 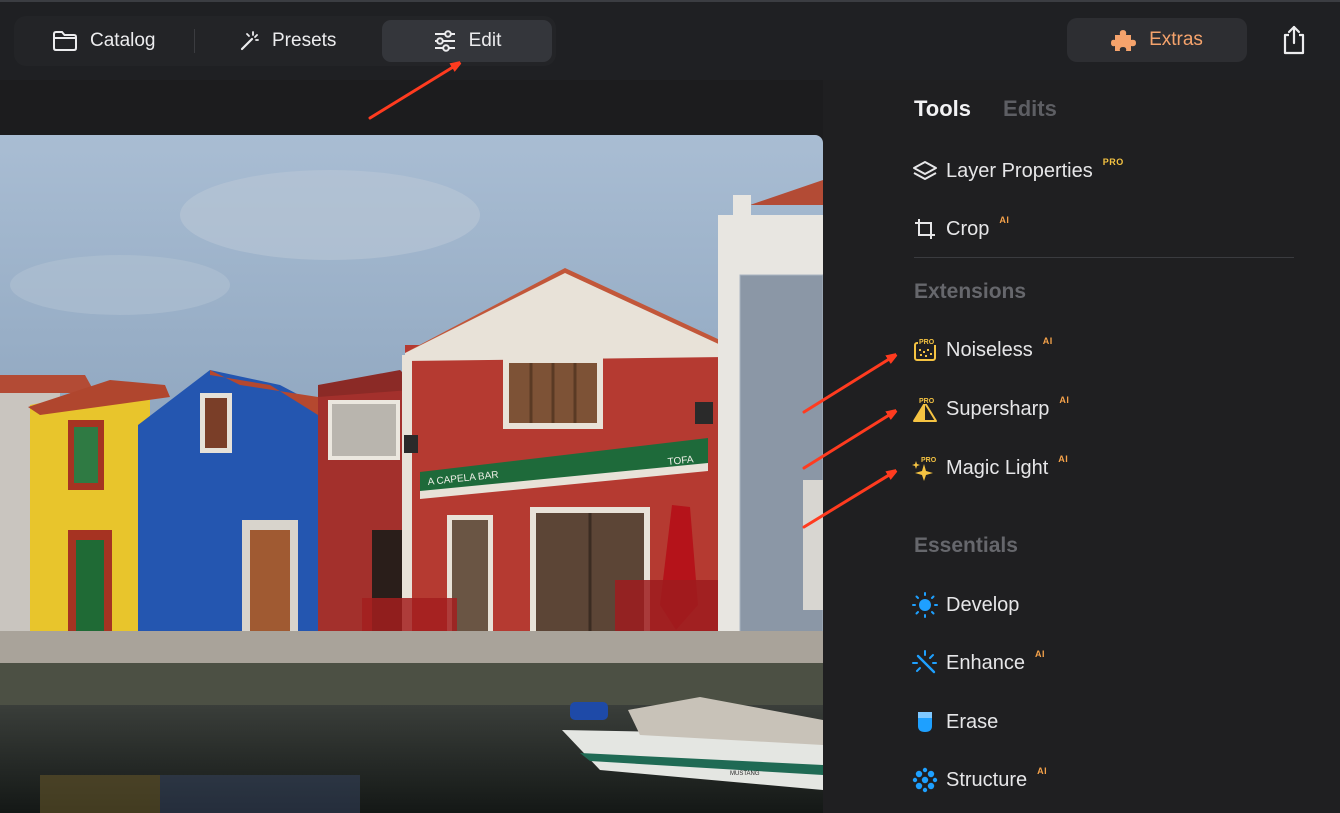 I want to click on folder-icon, so click(x=65, y=41).